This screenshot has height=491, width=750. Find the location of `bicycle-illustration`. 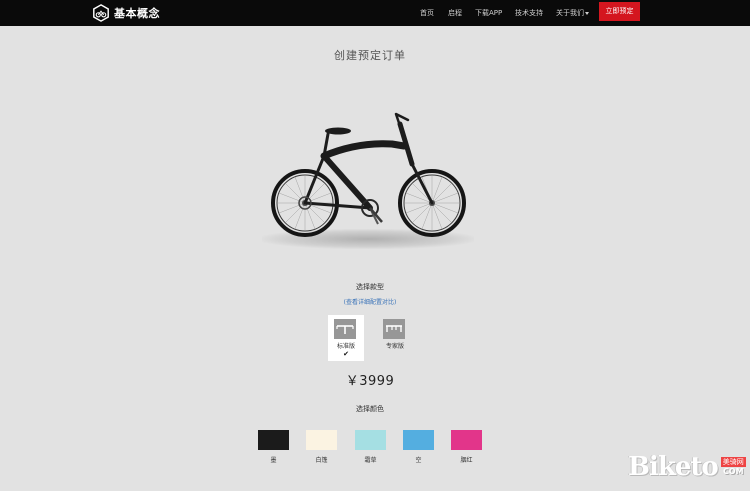

bicycle-illustration is located at coordinates (368, 174).